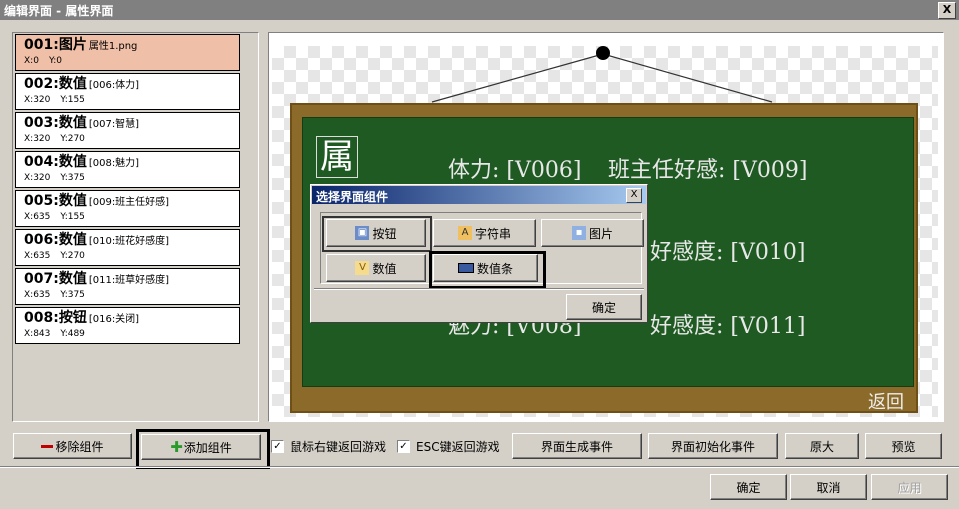 The height and width of the screenshot is (509, 959). I want to click on remove-component-button: 移除组件, so click(72, 446).